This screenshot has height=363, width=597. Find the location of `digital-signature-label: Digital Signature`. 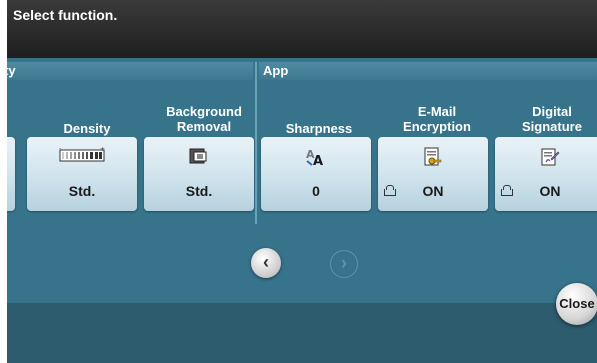

digital-signature-label: Digital Signature is located at coordinates (544, 119).